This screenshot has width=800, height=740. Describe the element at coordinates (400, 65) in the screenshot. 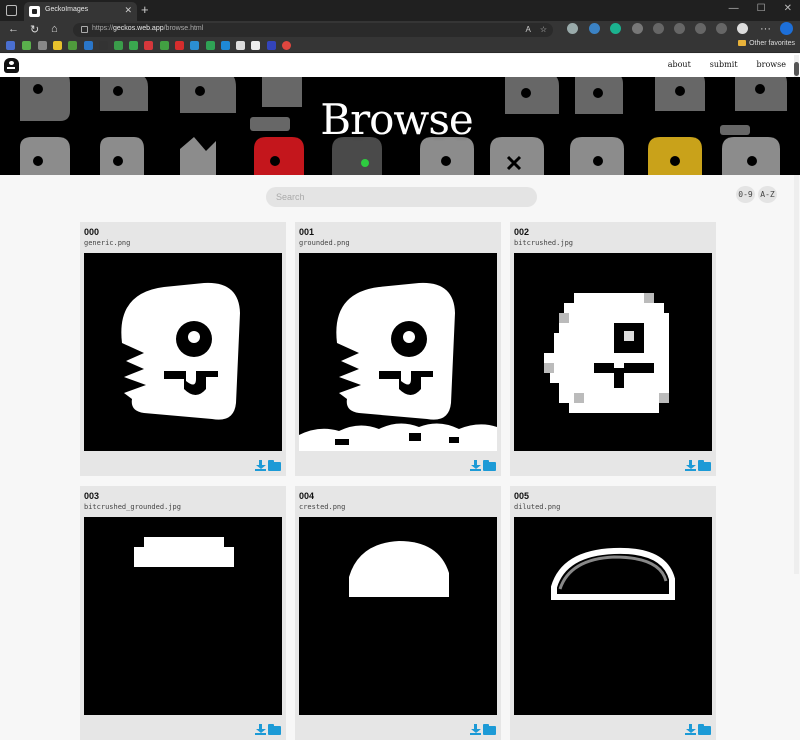

I see `site-navbar: about submit browse` at that location.